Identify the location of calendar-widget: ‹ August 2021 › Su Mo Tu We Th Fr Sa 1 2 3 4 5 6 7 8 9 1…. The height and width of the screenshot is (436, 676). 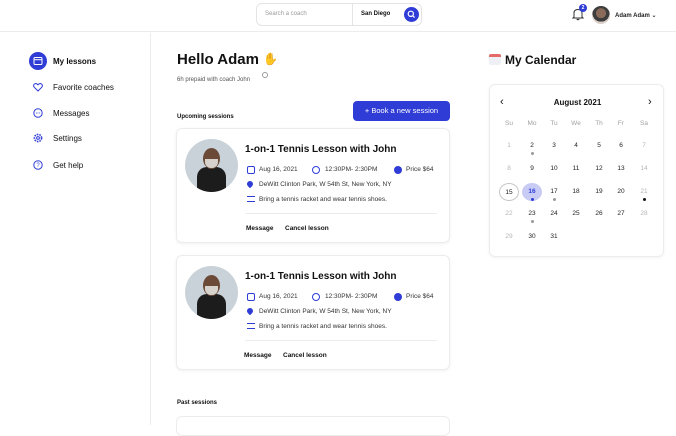
(576, 170).